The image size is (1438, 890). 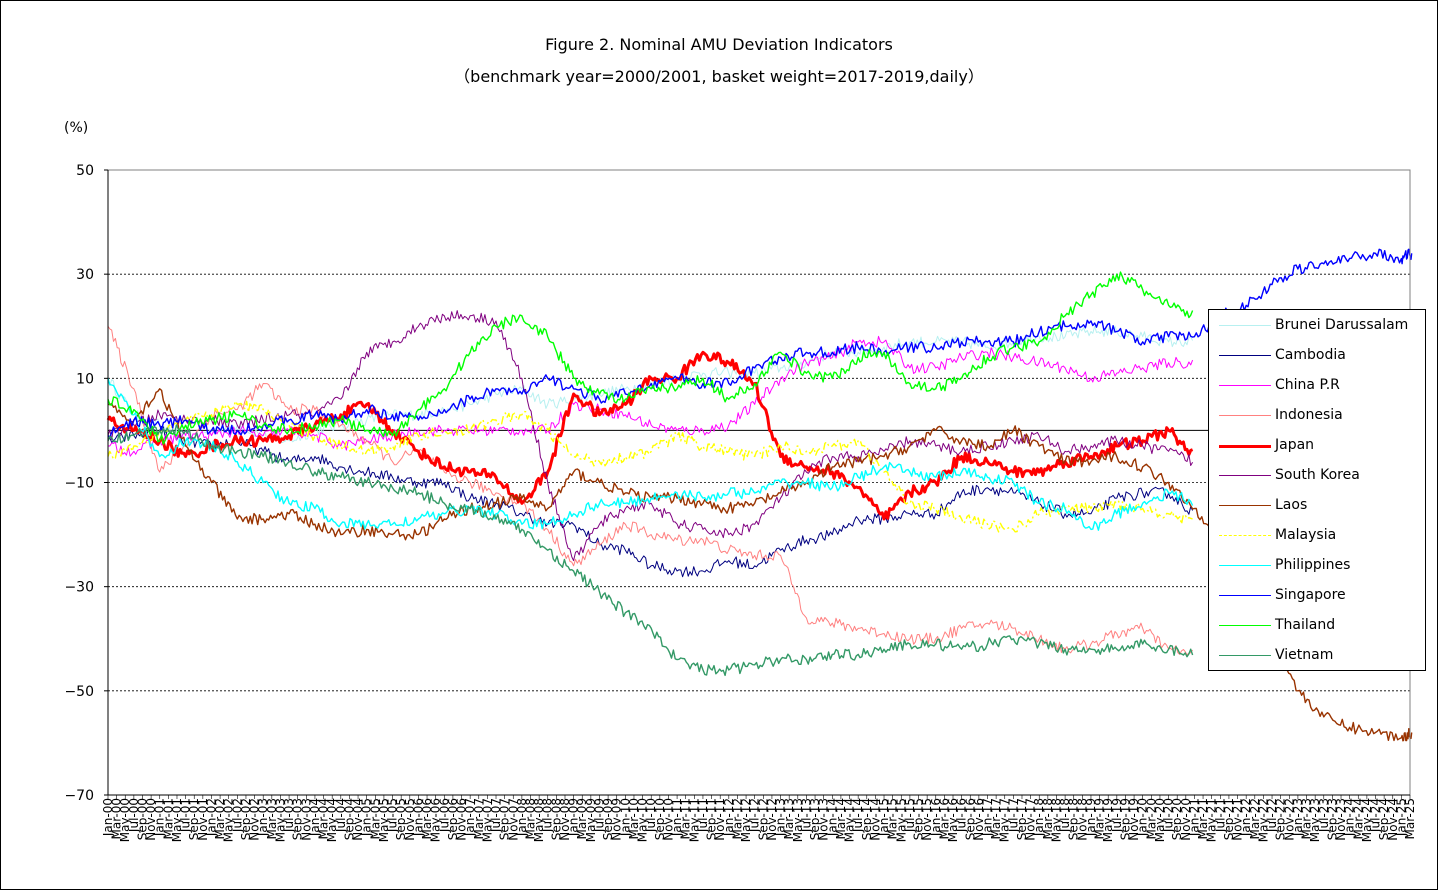 What do you see at coordinates (1291, 505) in the screenshot?
I see `legend-label: Laos` at bounding box center [1291, 505].